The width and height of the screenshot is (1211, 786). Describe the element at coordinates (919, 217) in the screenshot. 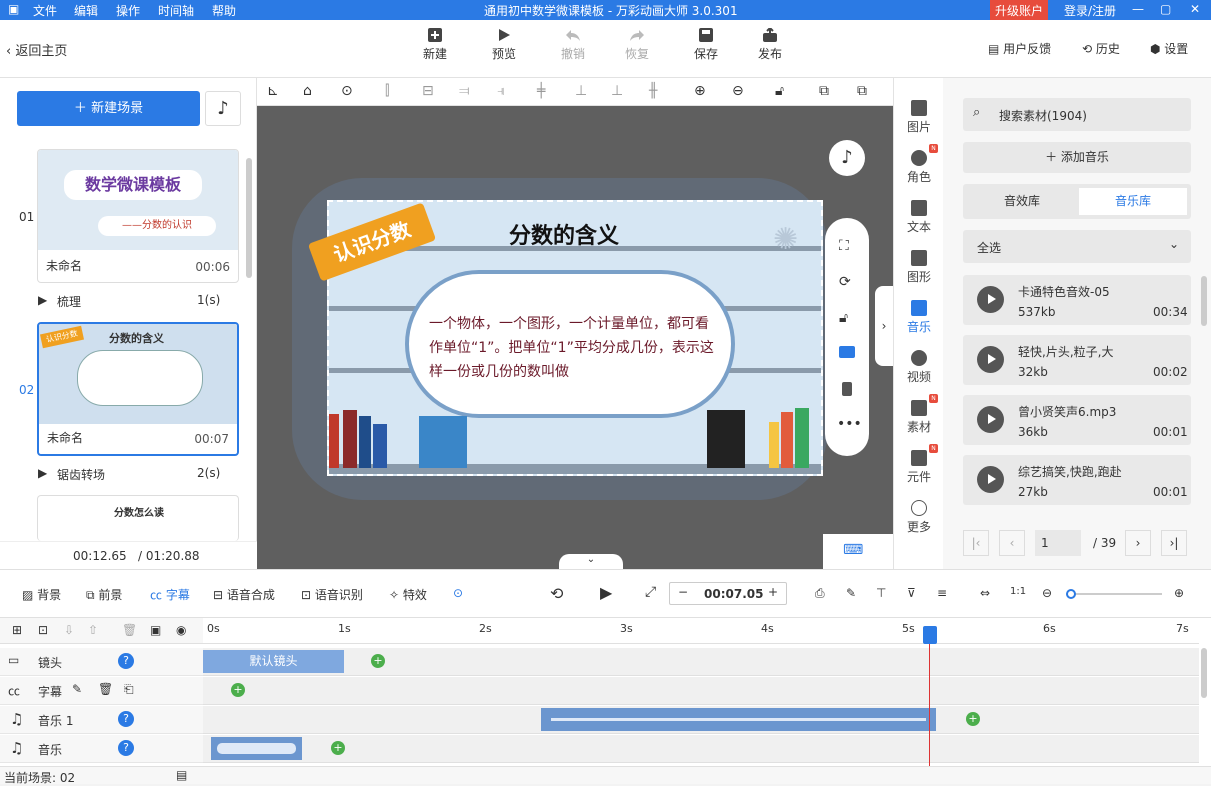

I see `category-text: 文本` at that location.